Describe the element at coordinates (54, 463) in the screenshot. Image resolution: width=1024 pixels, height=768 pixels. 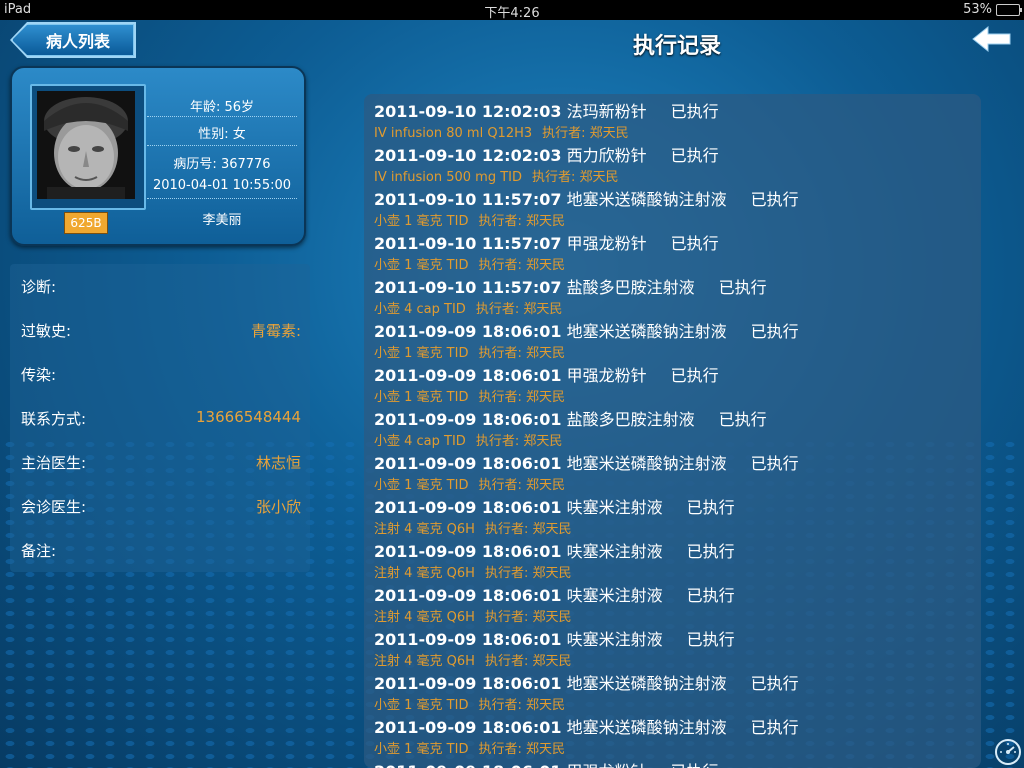
I see `detail-label: 主治医生:` at that location.